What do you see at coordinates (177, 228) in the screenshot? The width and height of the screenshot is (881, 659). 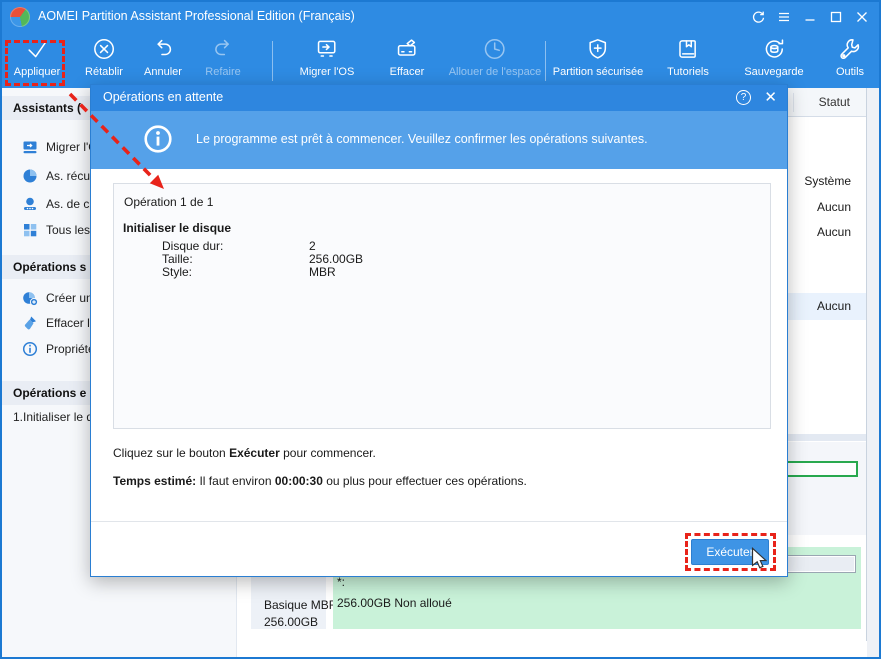 I see `operation-name: Initialiser le disque` at bounding box center [177, 228].